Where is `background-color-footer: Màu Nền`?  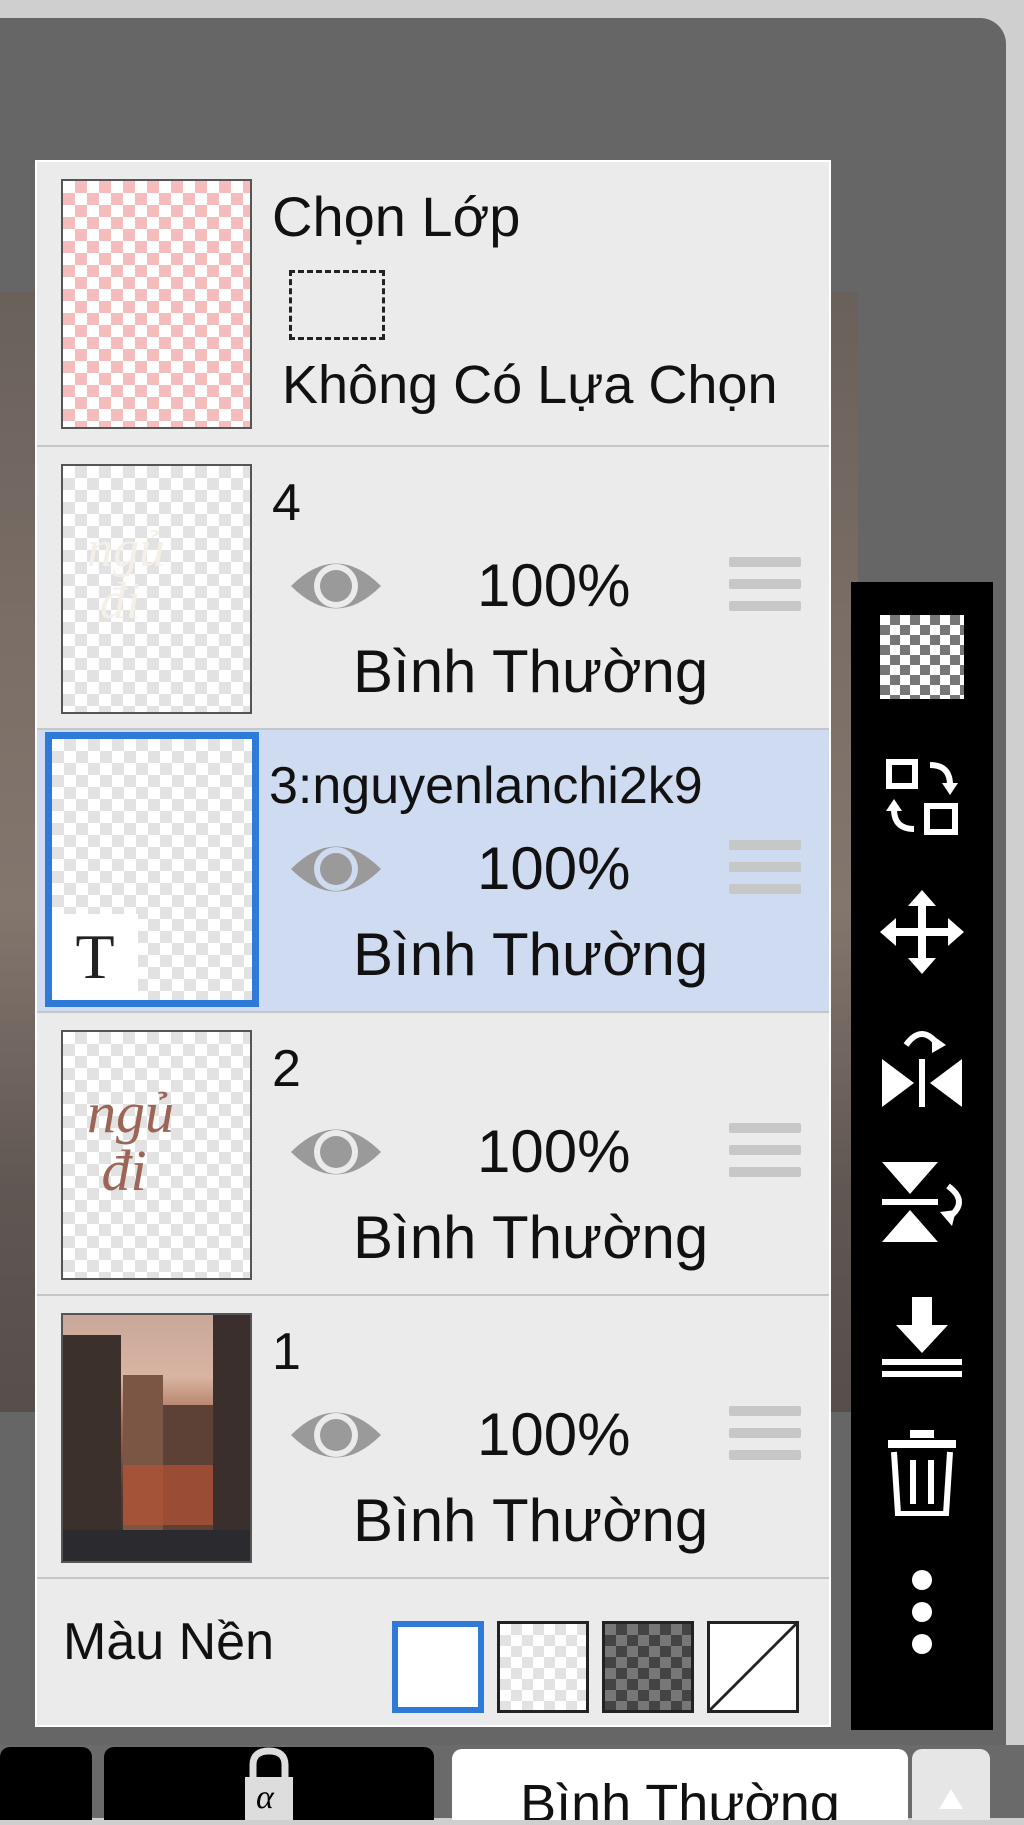 background-color-footer: Màu Nền is located at coordinates (433, 1652).